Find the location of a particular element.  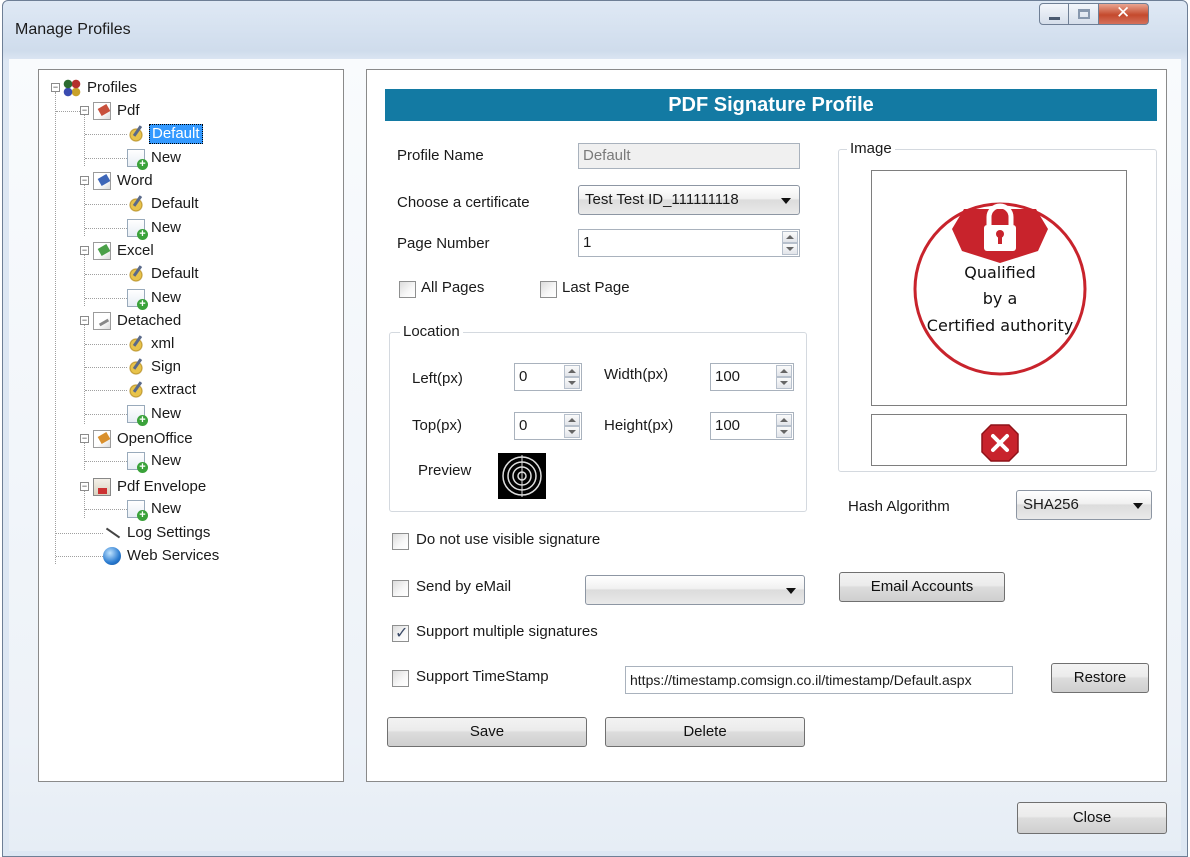

tree-node-pdf-default: Default is located at coordinates (165, 134).